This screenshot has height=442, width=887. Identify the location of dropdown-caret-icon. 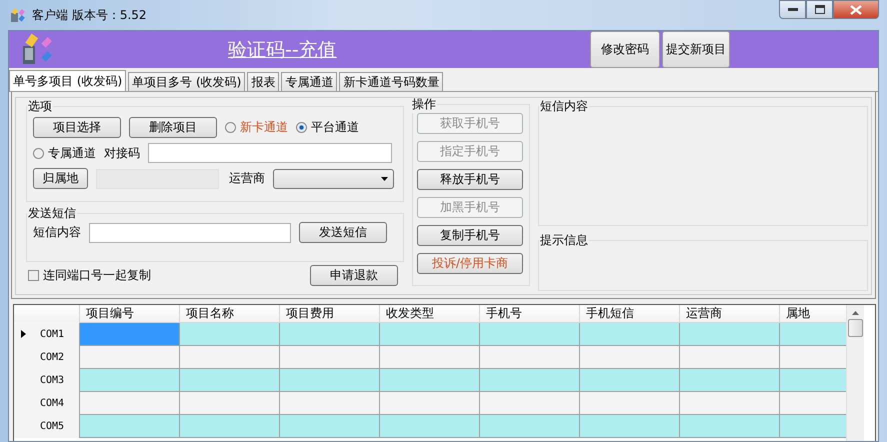
(384, 178).